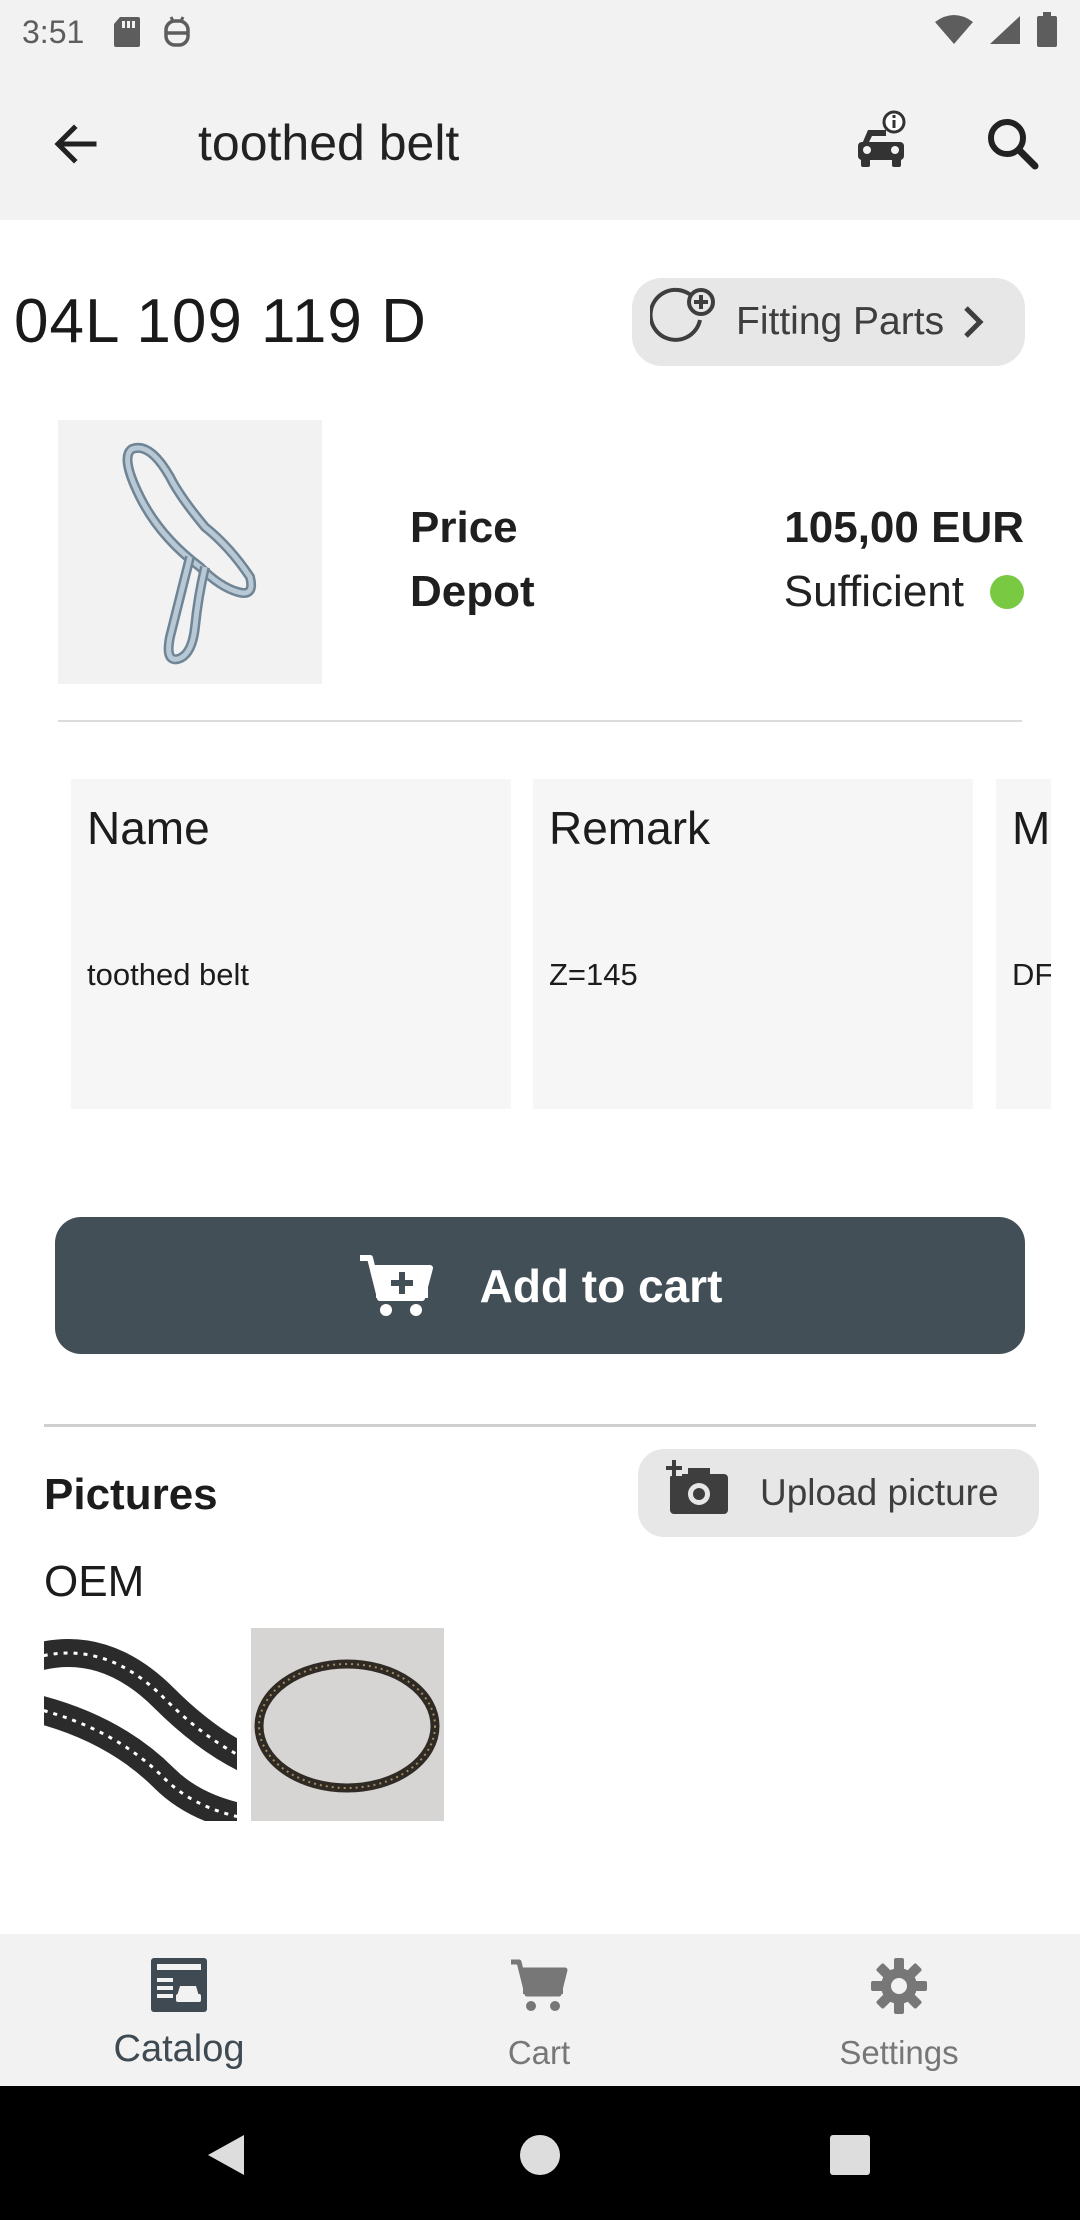 The height and width of the screenshot is (2220, 1080). I want to click on fitting-parts-button: Fitting Parts, so click(828, 322).